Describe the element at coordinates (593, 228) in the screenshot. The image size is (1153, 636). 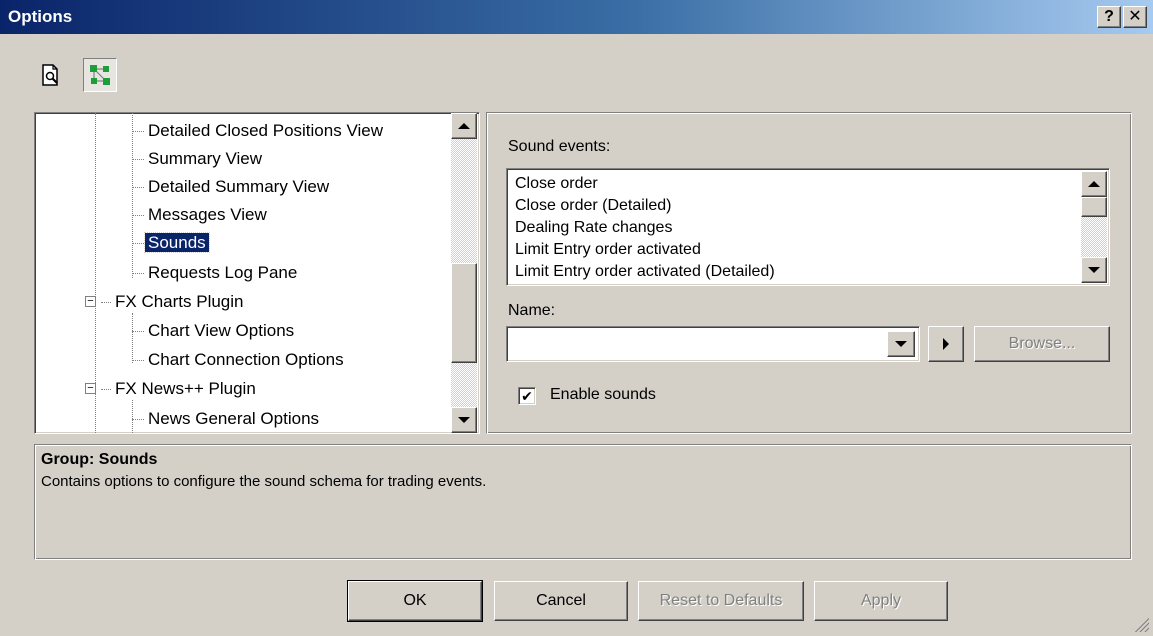
I see `list-item: Dealing Rate changes` at that location.